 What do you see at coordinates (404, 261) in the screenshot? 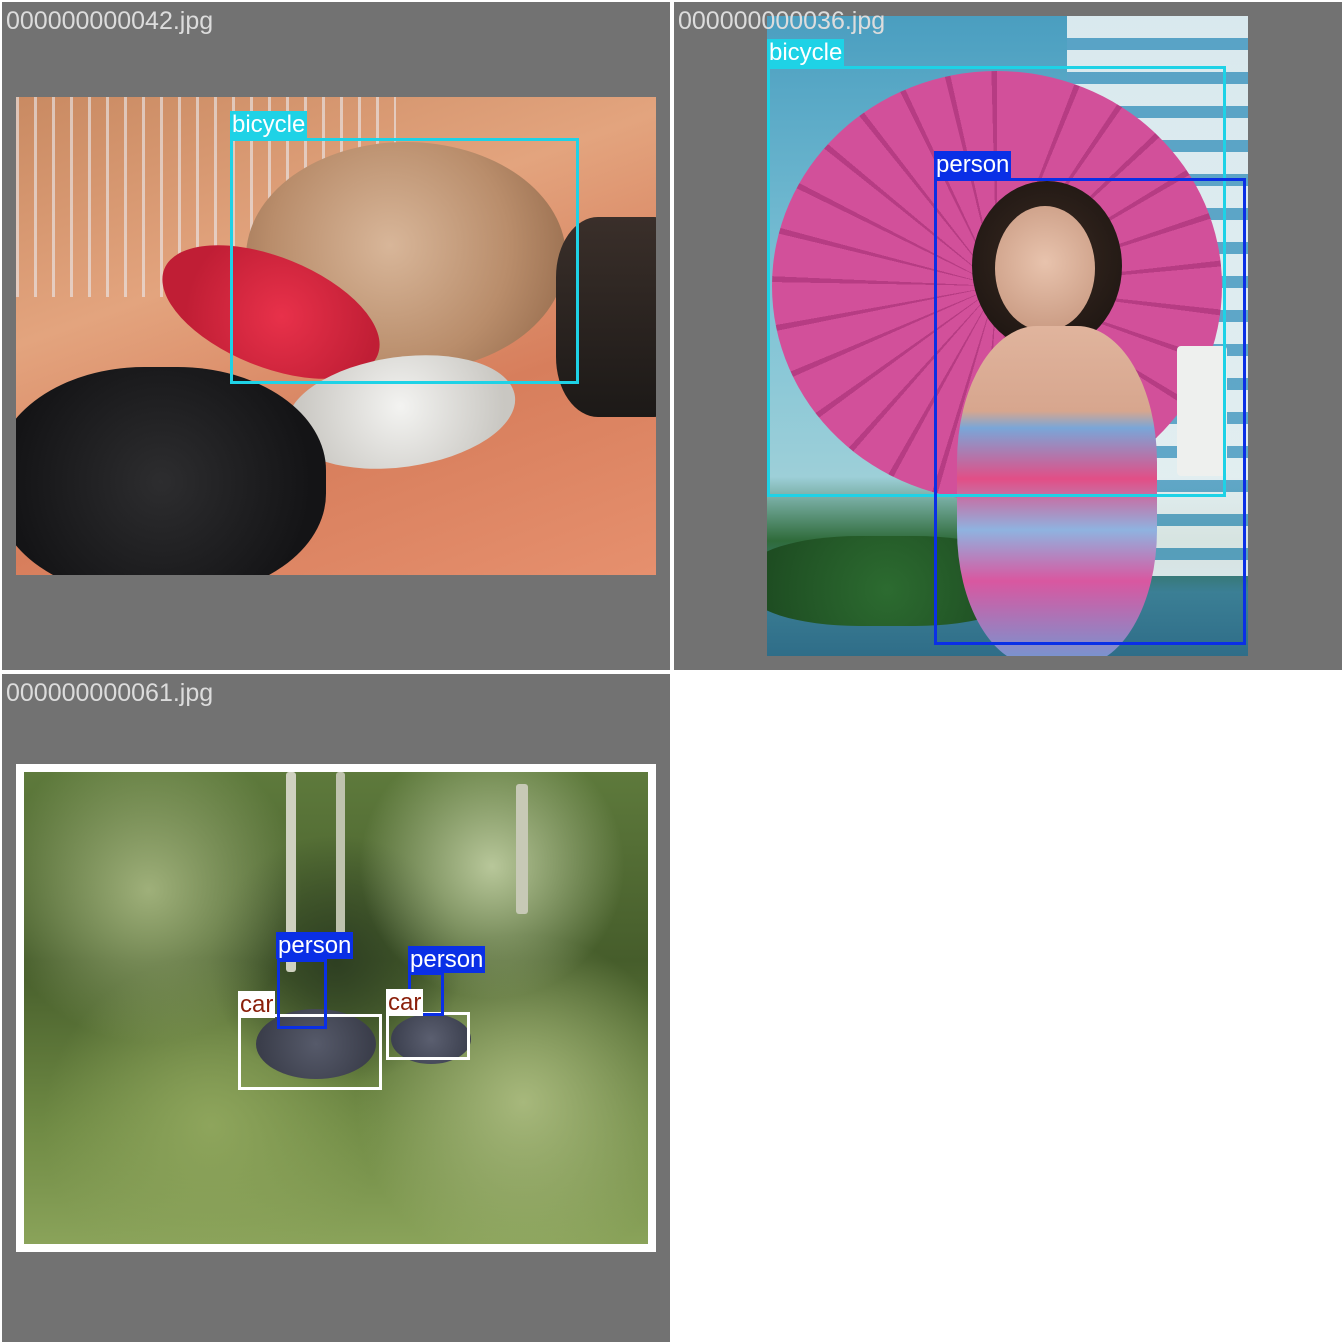
I see `detection-box-bicycle` at bounding box center [404, 261].